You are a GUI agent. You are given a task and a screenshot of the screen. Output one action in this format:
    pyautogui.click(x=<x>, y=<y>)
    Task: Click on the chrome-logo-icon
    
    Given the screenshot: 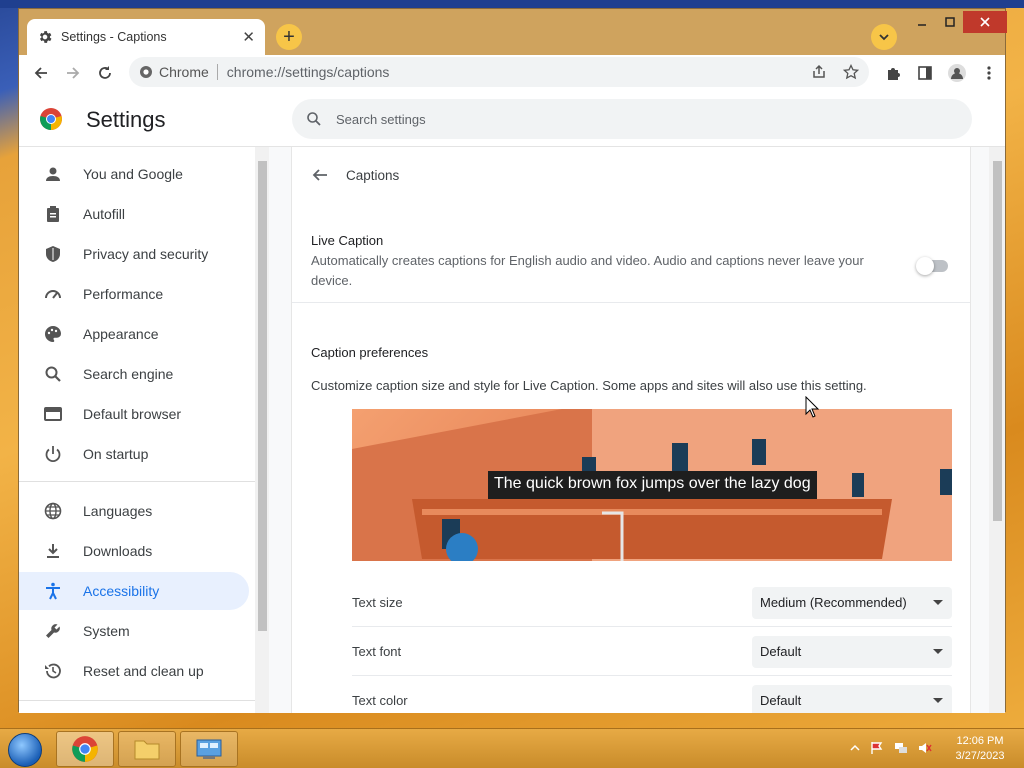 What is the action you would take?
    pyautogui.click(x=85, y=749)
    